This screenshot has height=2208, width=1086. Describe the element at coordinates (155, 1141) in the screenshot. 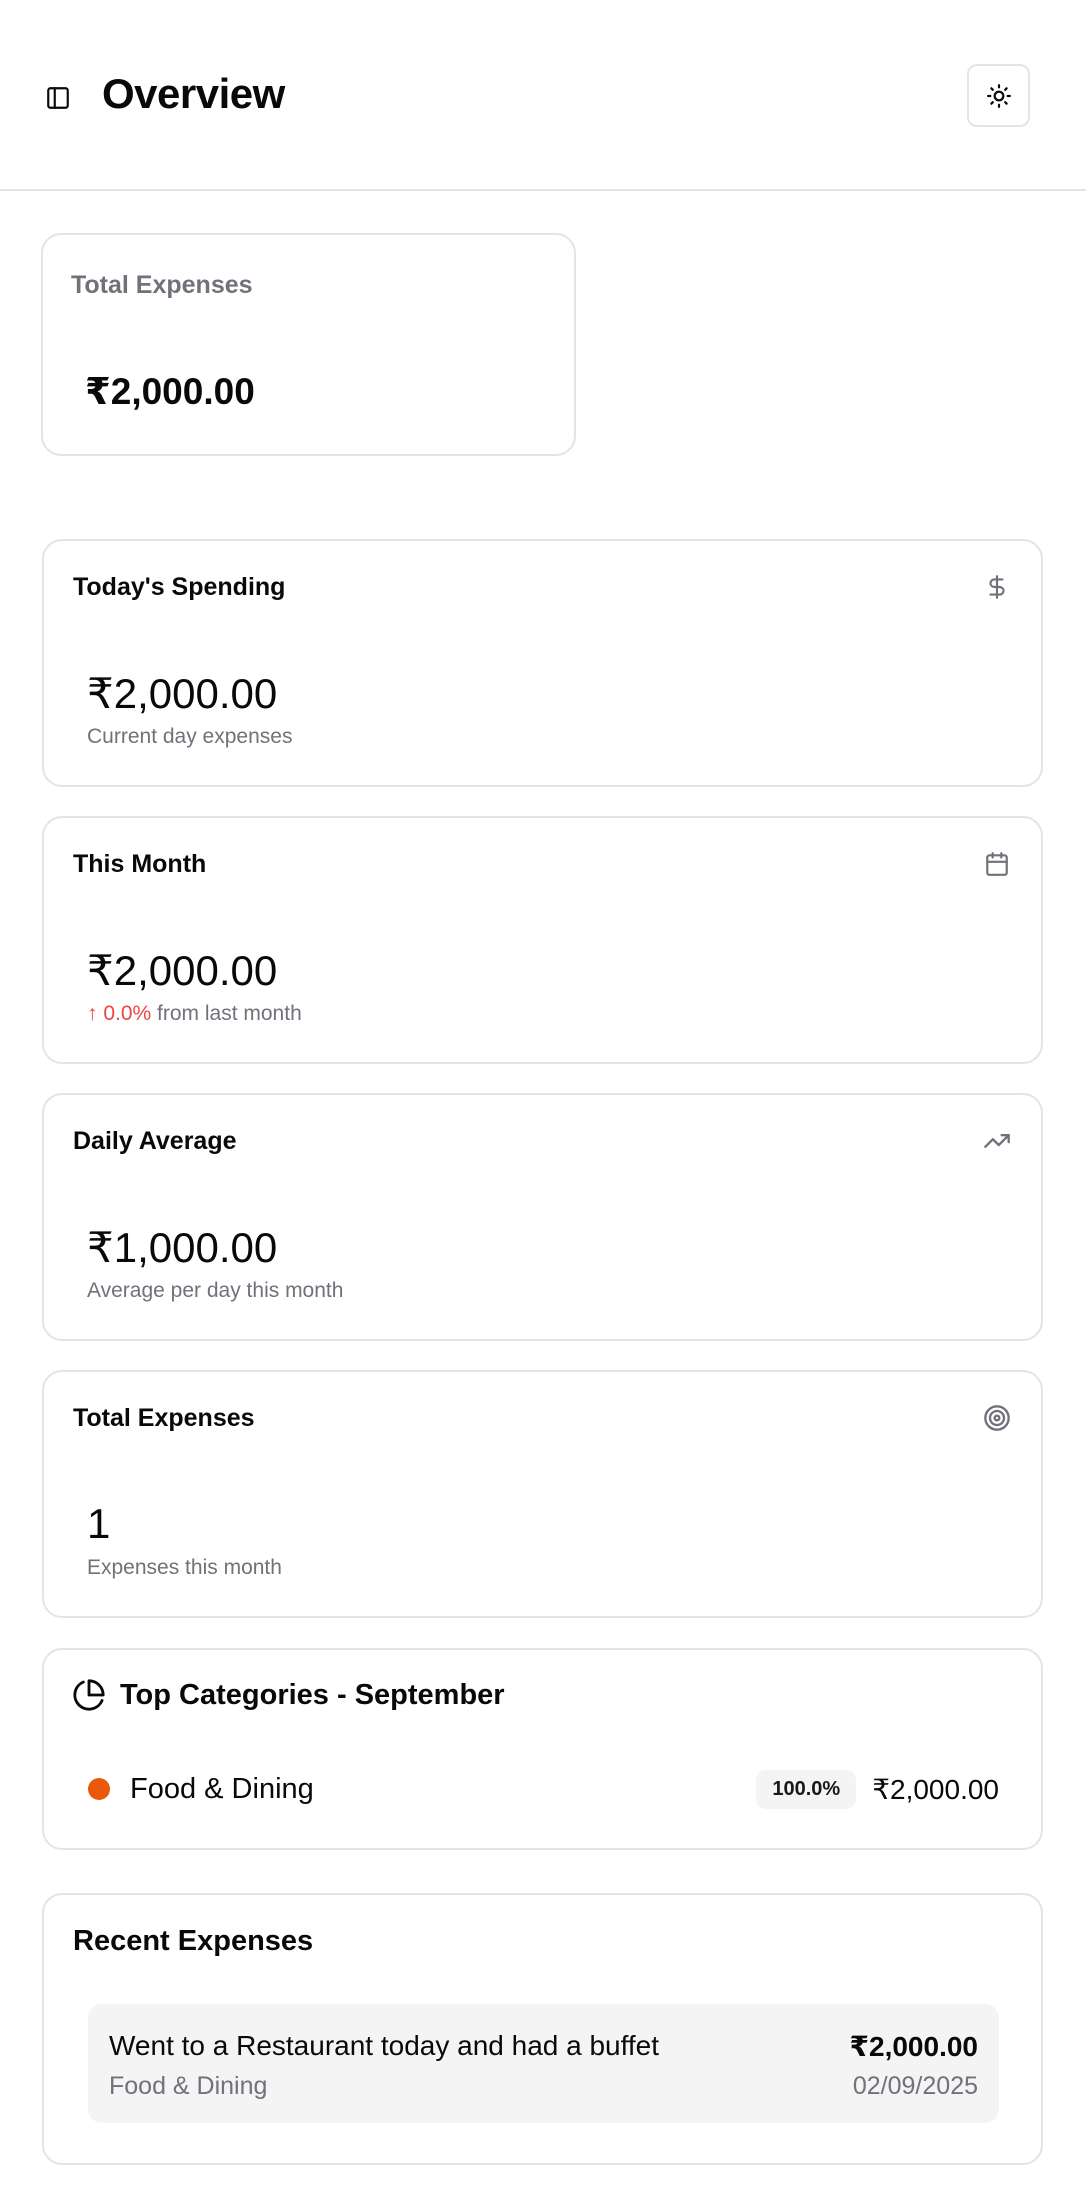

I see `card-title: Daily Average` at that location.